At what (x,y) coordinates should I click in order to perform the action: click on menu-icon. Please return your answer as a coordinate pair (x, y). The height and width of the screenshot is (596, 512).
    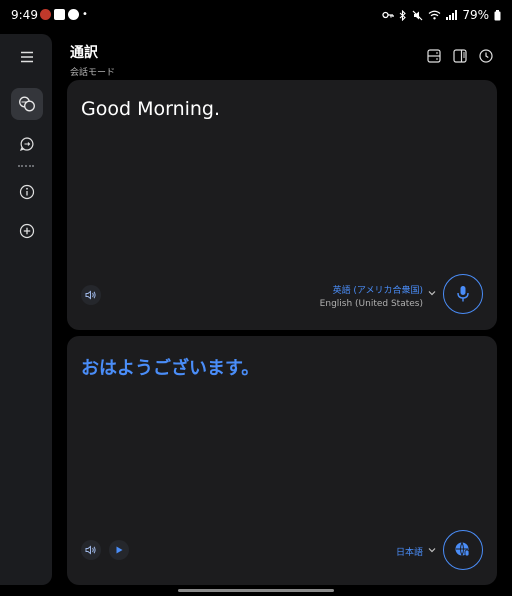
    Looking at the image, I should click on (27, 57).